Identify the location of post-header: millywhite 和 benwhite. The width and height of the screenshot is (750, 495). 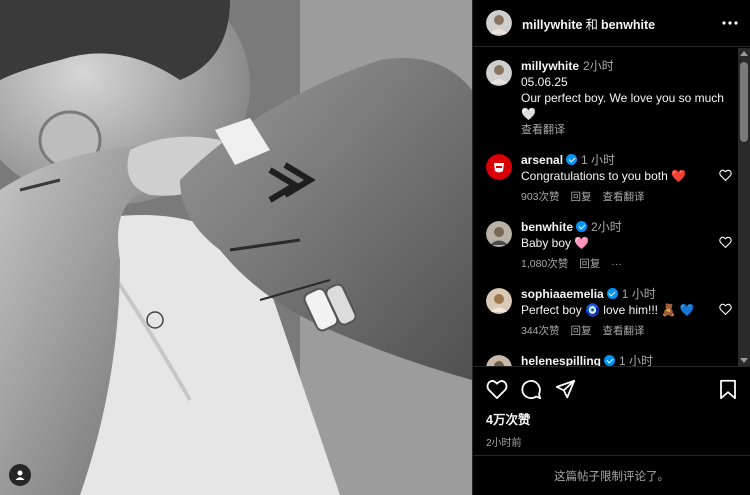
(611, 23).